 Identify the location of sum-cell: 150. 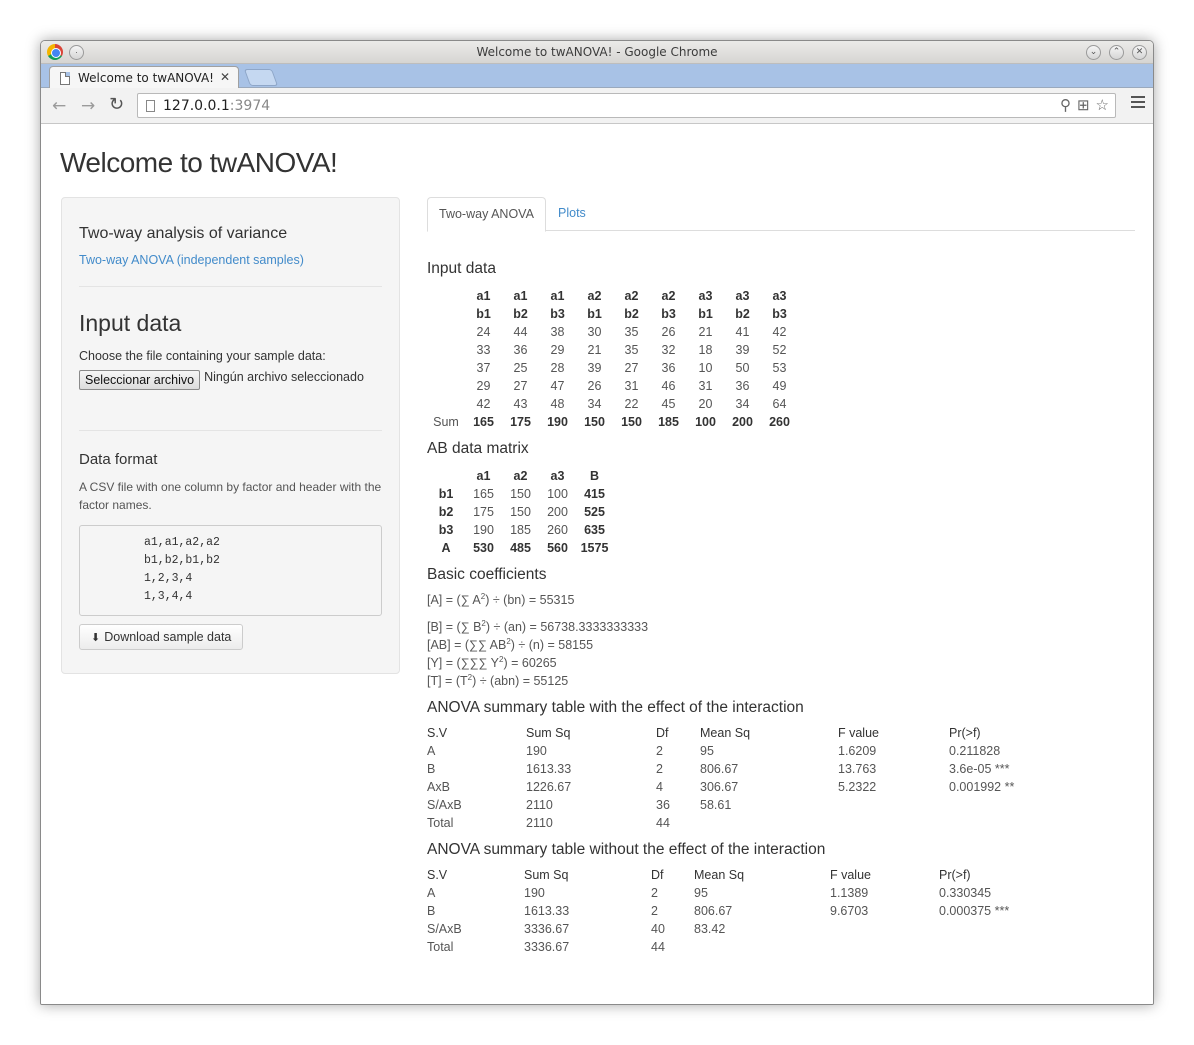
(594, 422).